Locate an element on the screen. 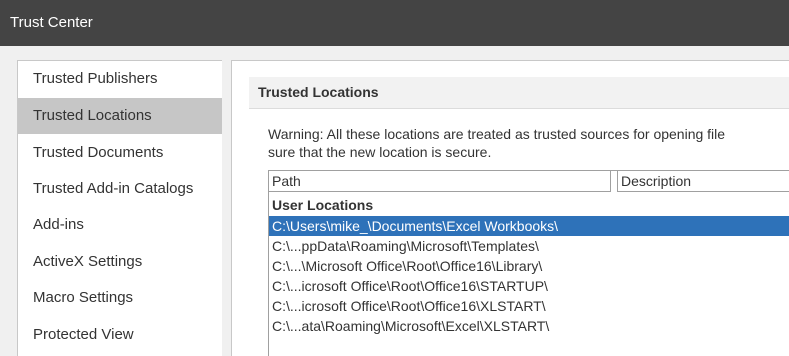  group-label-user-locations: User Locations is located at coordinates (323, 205).